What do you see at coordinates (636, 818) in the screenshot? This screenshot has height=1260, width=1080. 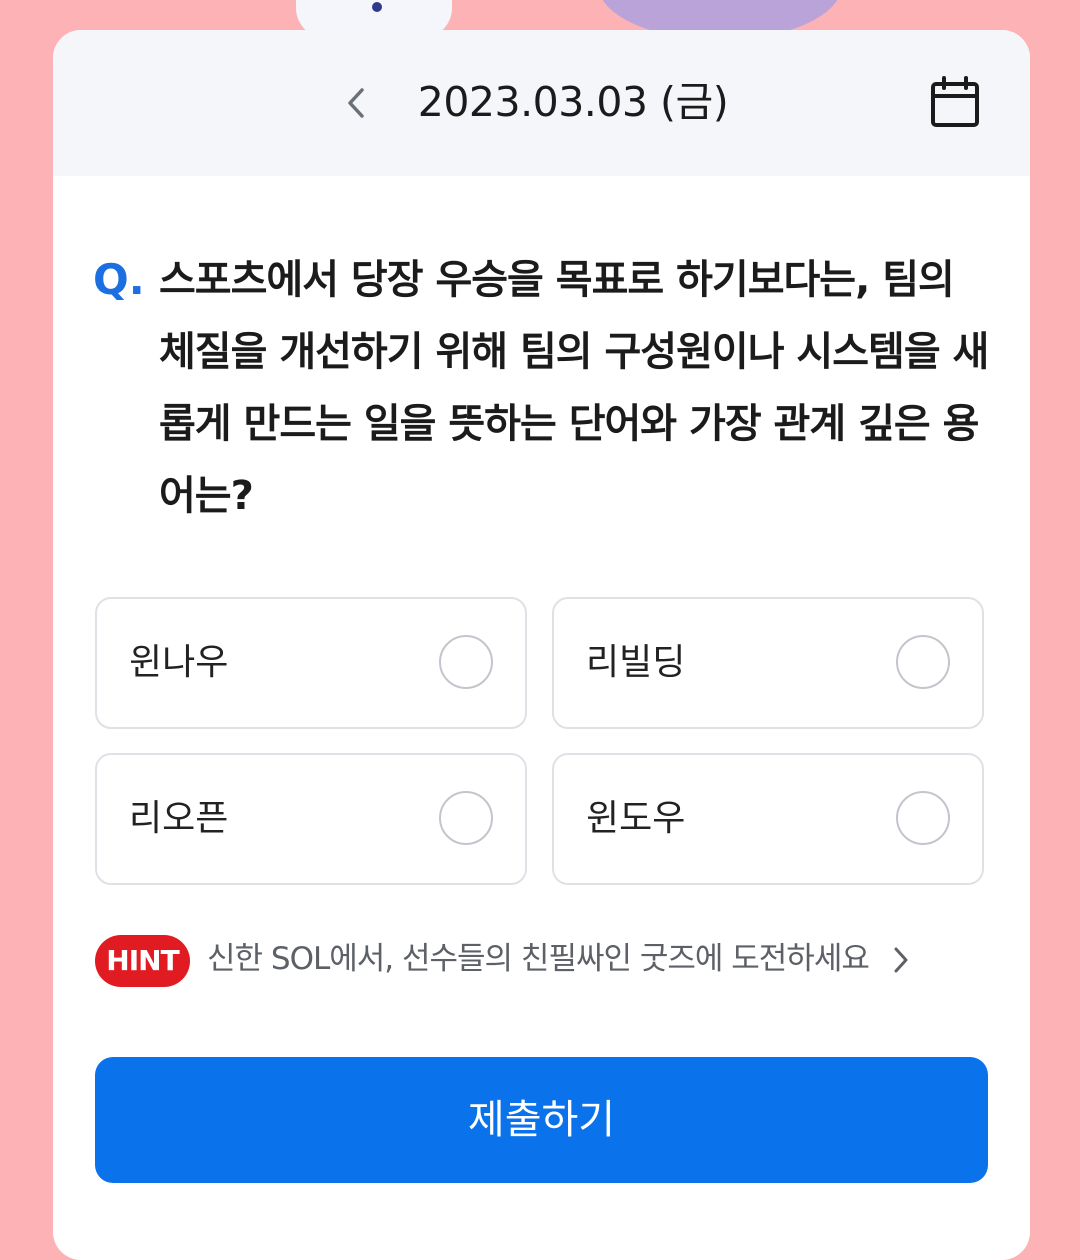 I see `option-label: 윈도우` at bounding box center [636, 818].